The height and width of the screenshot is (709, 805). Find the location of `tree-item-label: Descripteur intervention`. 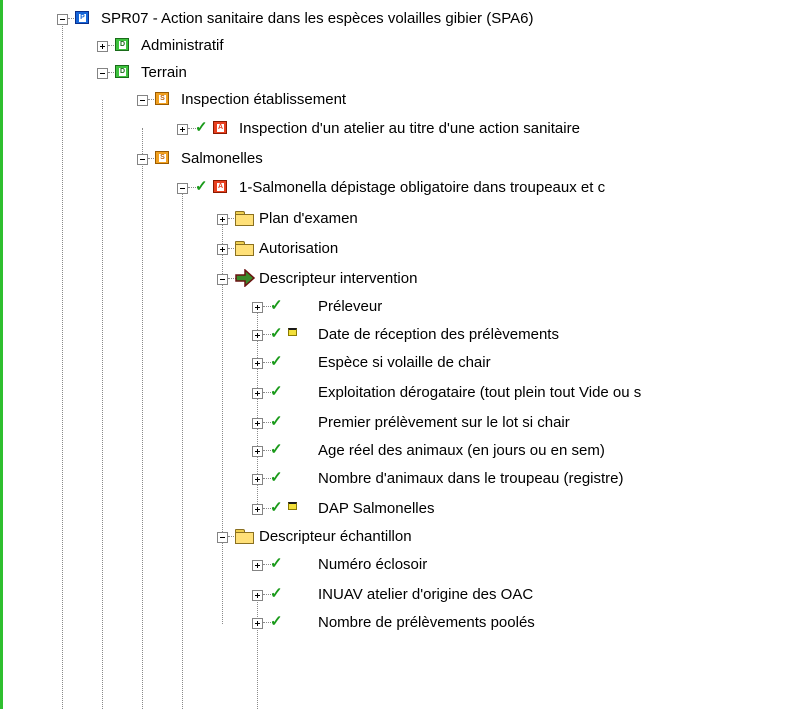

tree-item-label: Descripteur intervention is located at coordinates (338, 278).